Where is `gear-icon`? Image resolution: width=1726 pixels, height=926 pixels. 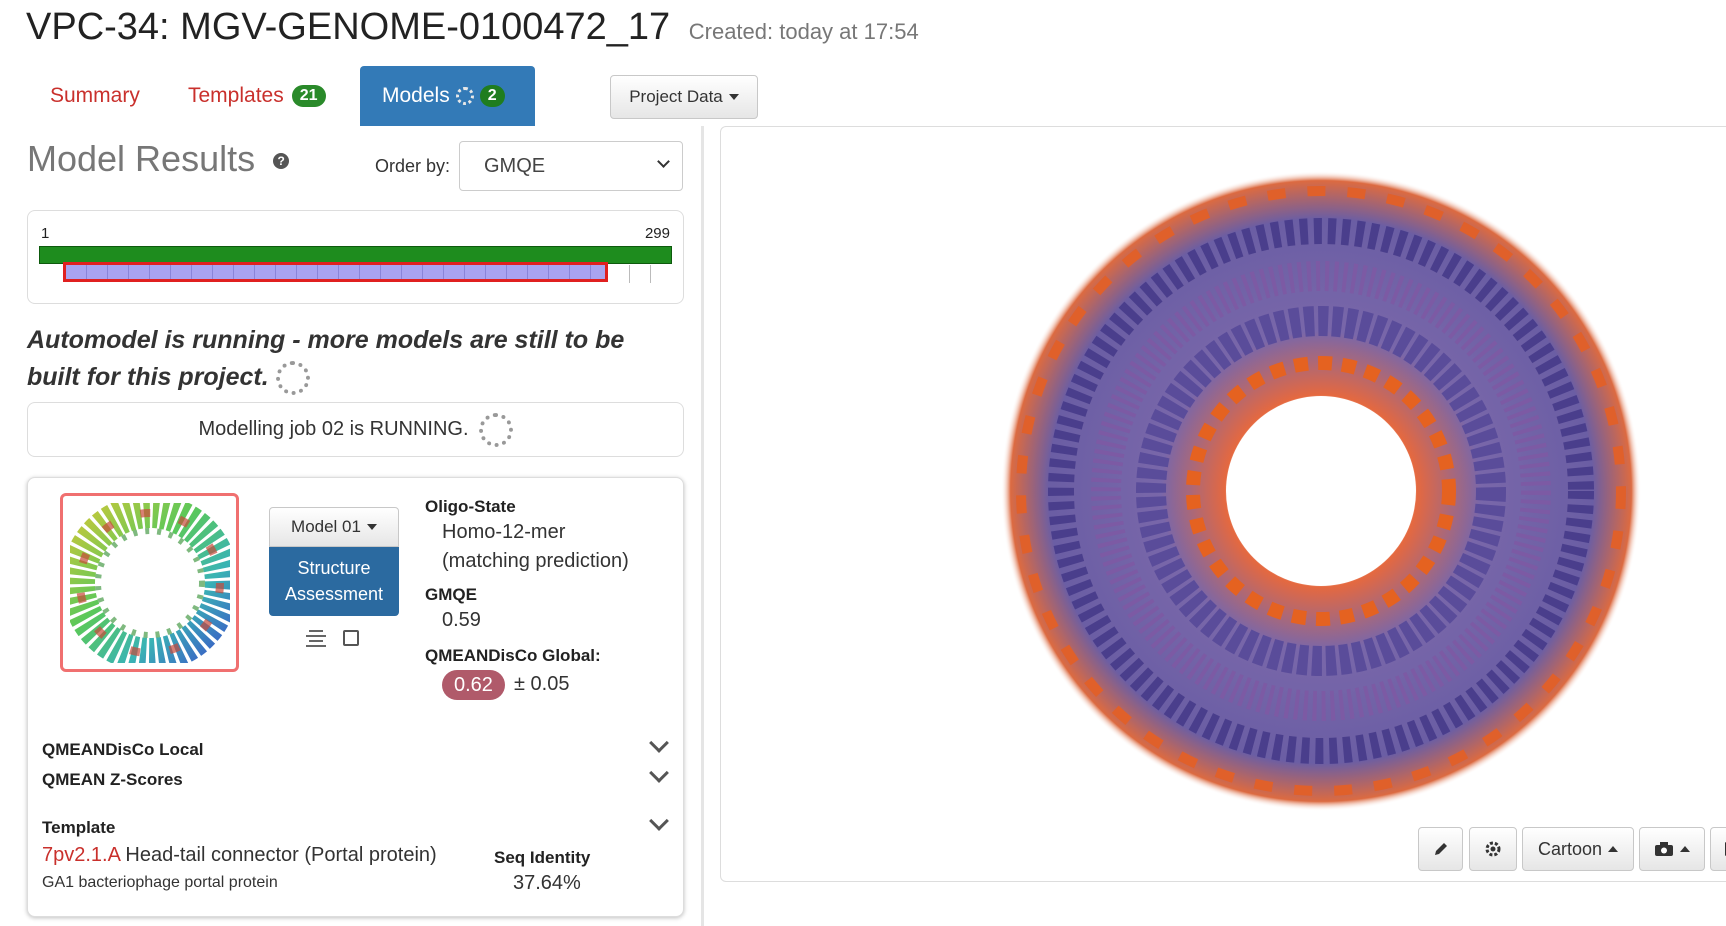
gear-icon is located at coordinates (1493, 849).